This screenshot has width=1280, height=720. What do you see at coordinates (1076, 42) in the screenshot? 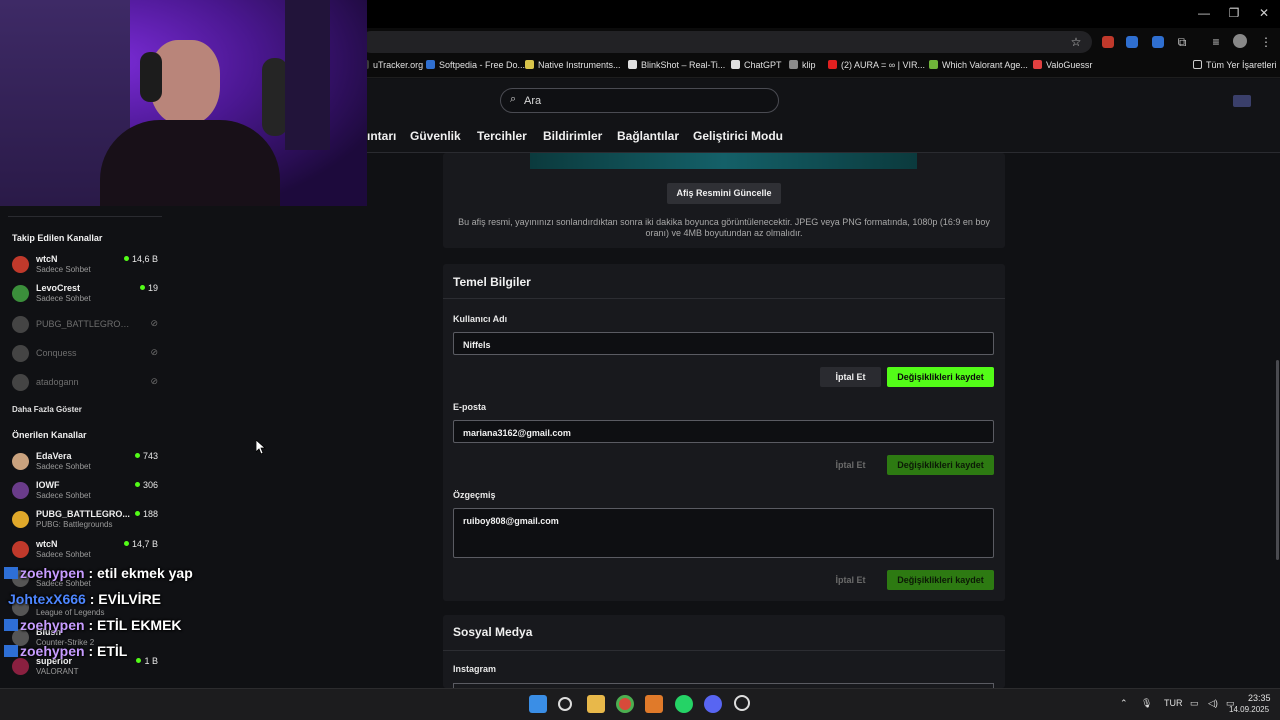
I see `bookmark-star-icon: ☆` at bounding box center [1076, 42].